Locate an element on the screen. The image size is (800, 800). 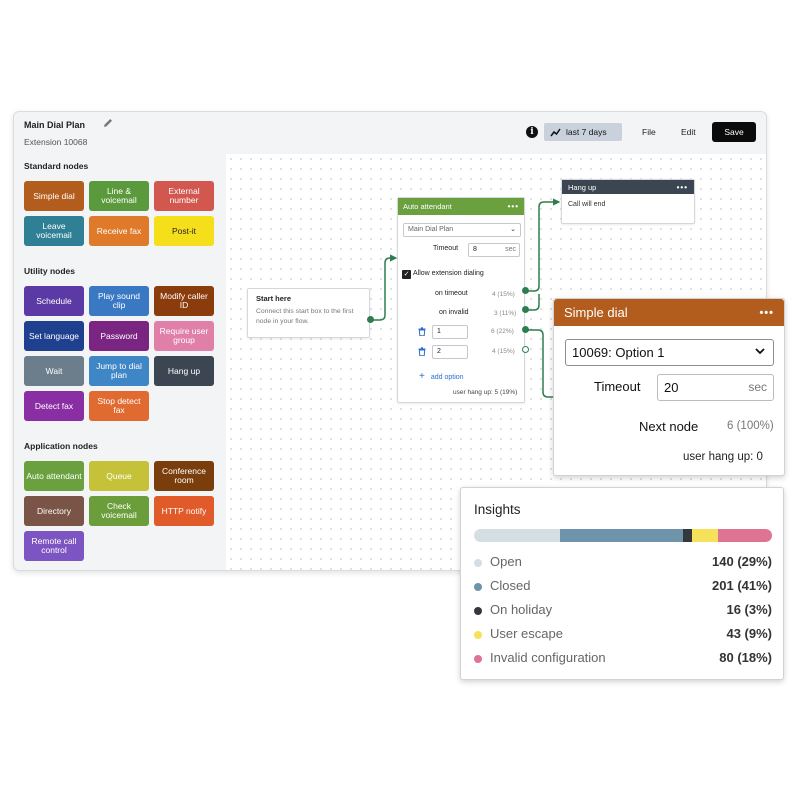
insights-value: 201 (41%) is located at coordinates (742, 585).